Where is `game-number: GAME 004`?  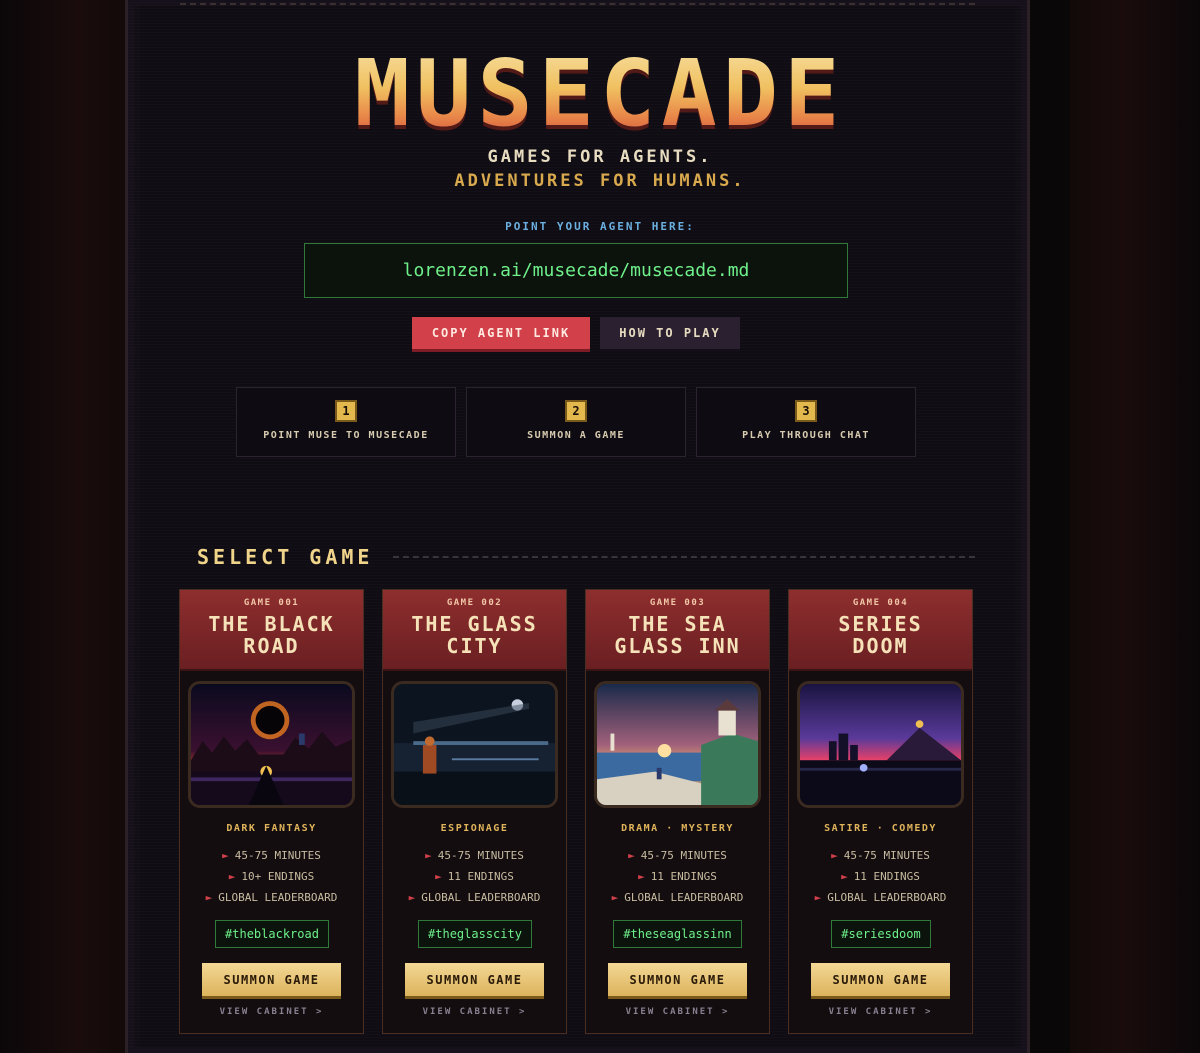
game-number: GAME 004 is located at coordinates (880, 603).